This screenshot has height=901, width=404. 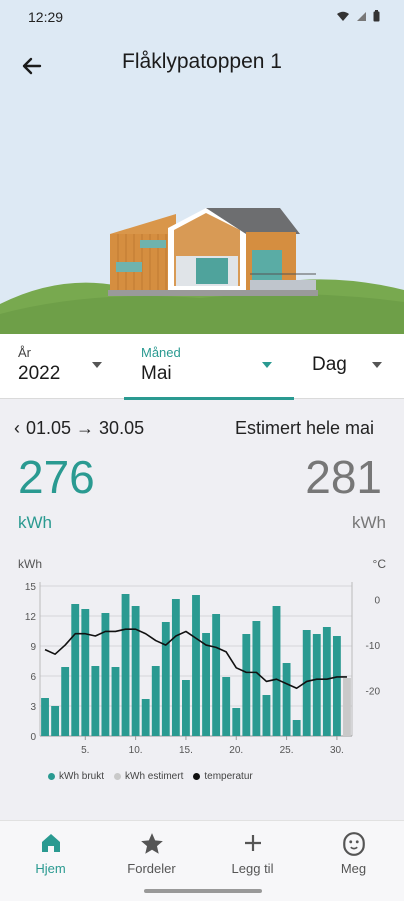 I want to click on legend-temperature: temperatur, so click(x=223, y=776).